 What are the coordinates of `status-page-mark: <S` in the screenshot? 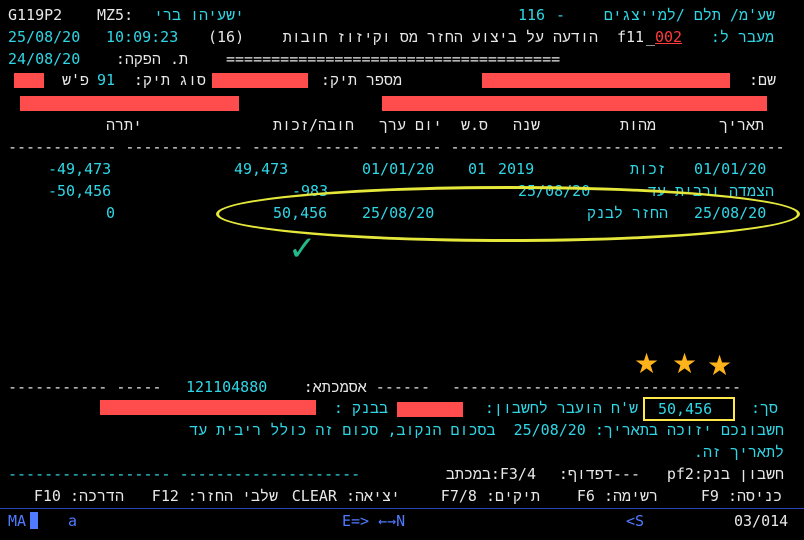 It's located at (635, 521).